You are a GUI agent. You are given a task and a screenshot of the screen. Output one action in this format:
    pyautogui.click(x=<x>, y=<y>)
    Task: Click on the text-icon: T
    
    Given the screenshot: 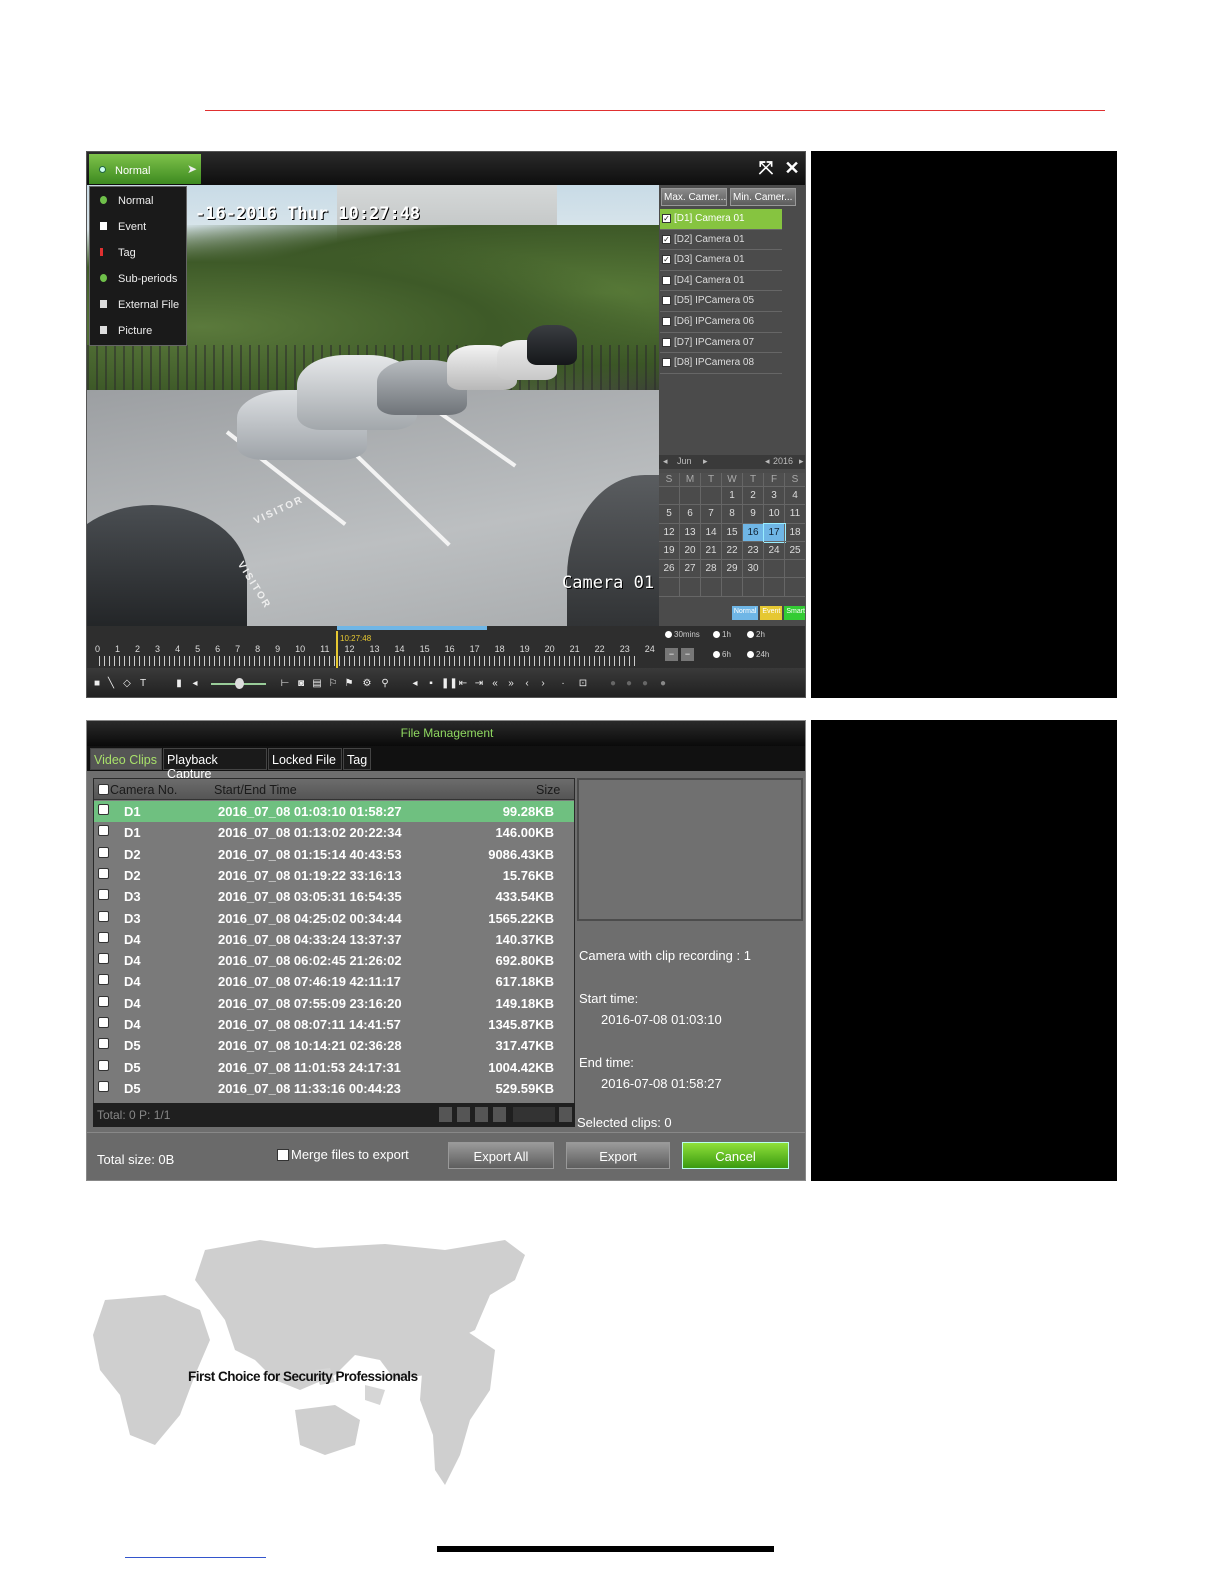 What is the action you would take?
    pyautogui.click(x=143, y=683)
    